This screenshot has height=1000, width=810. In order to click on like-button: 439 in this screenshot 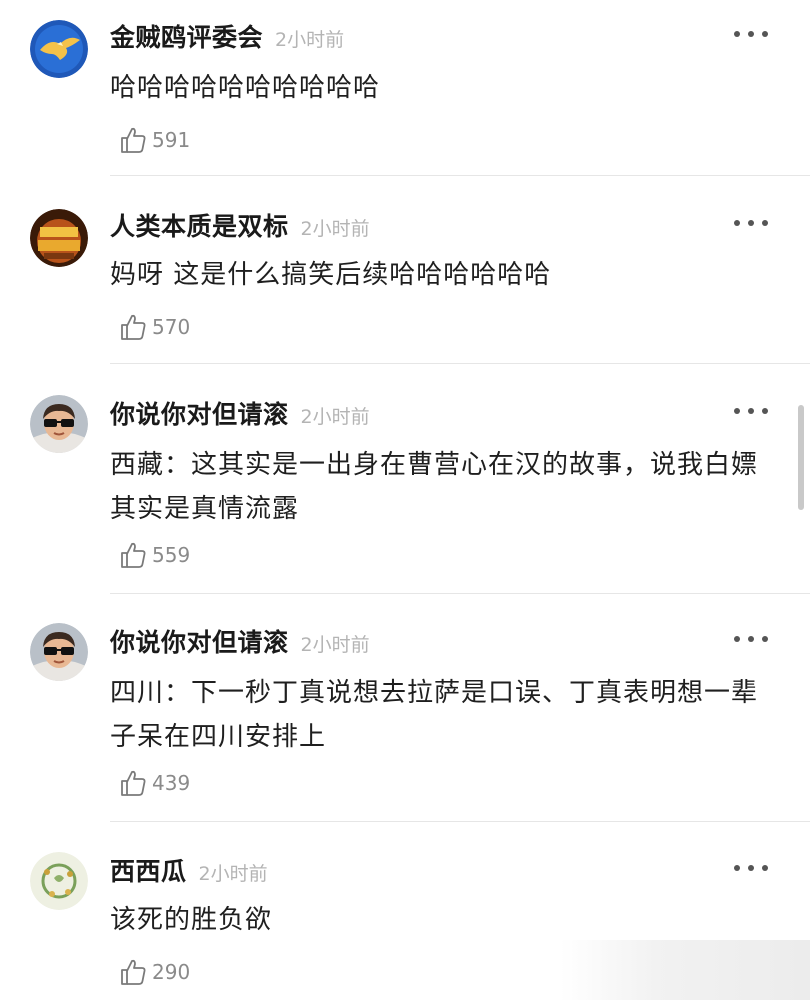, I will do `click(154, 783)`.